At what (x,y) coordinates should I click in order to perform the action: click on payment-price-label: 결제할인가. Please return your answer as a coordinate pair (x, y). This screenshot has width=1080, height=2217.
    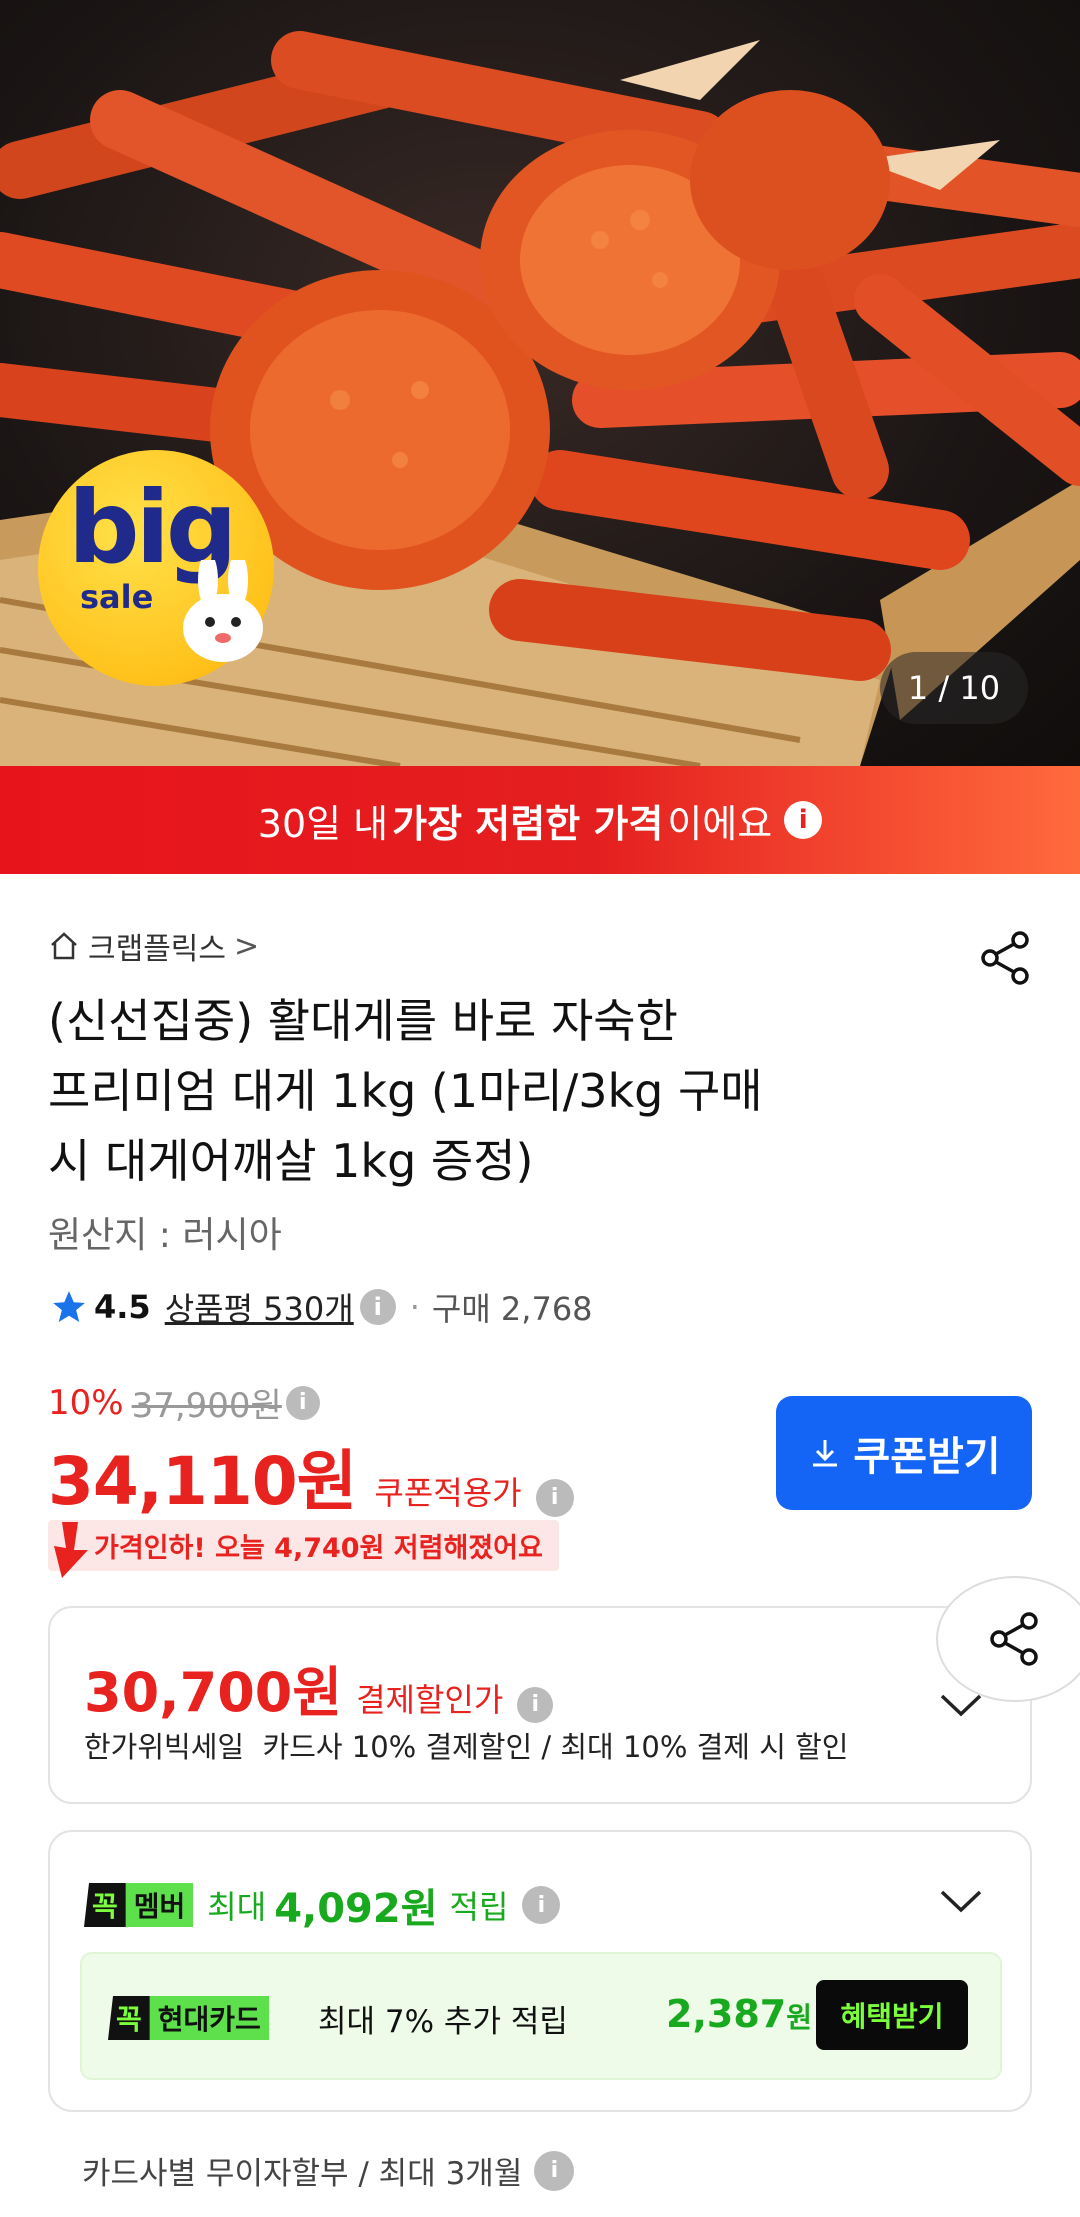
    Looking at the image, I should click on (430, 1700).